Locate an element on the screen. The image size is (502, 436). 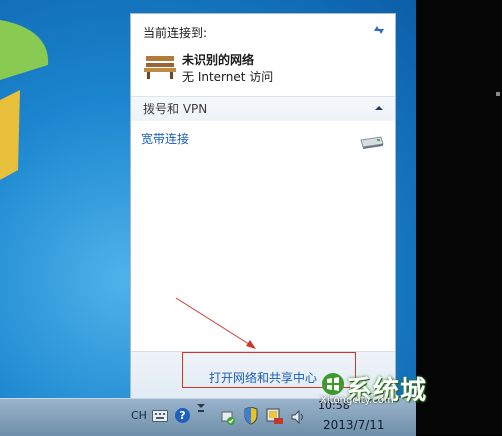
dialup-vpn-label: 拨号和 VPN is located at coordinates (175, 109).